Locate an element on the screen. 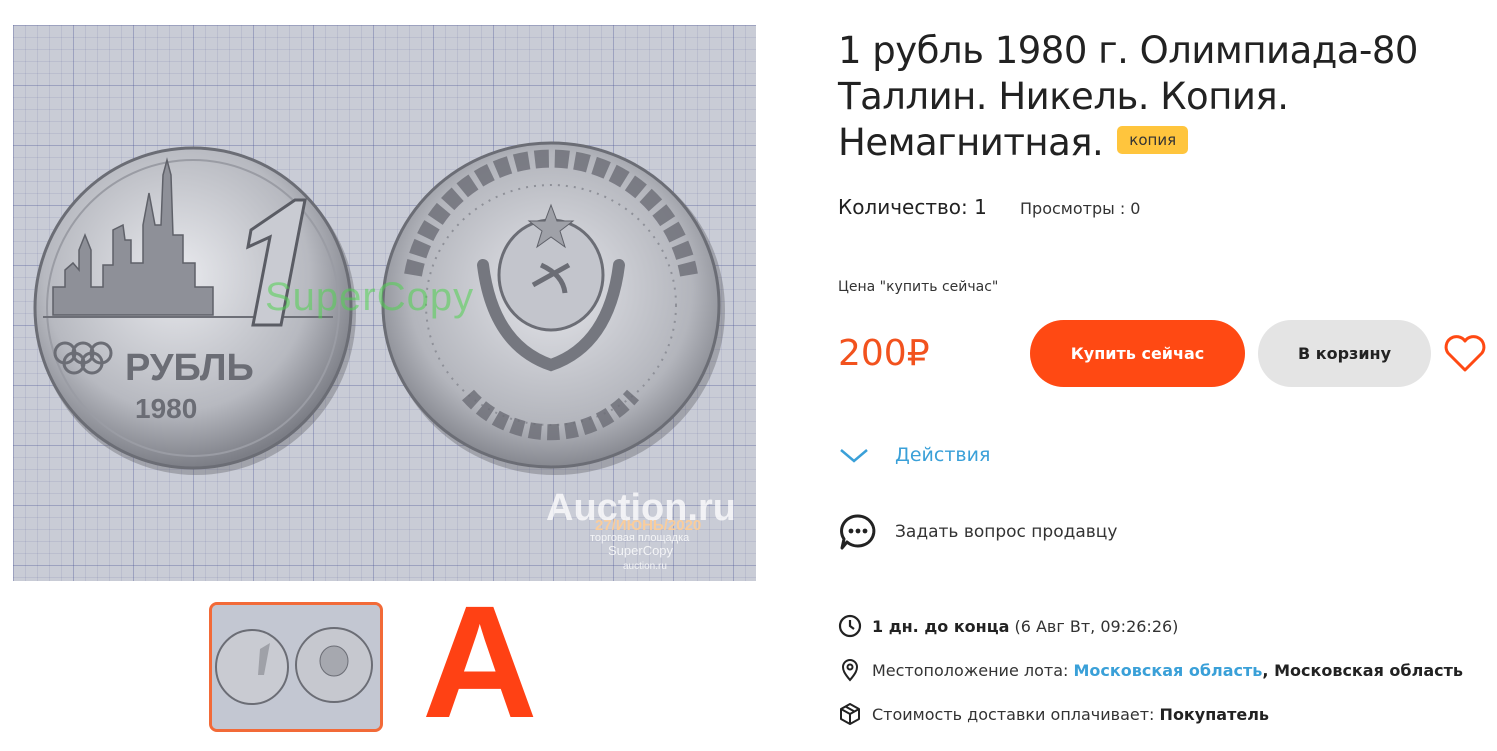 Image resolution: width=1497 pixels, height=751 pixels. actions-dropdown: Действия is located at coordinates (914, 455).